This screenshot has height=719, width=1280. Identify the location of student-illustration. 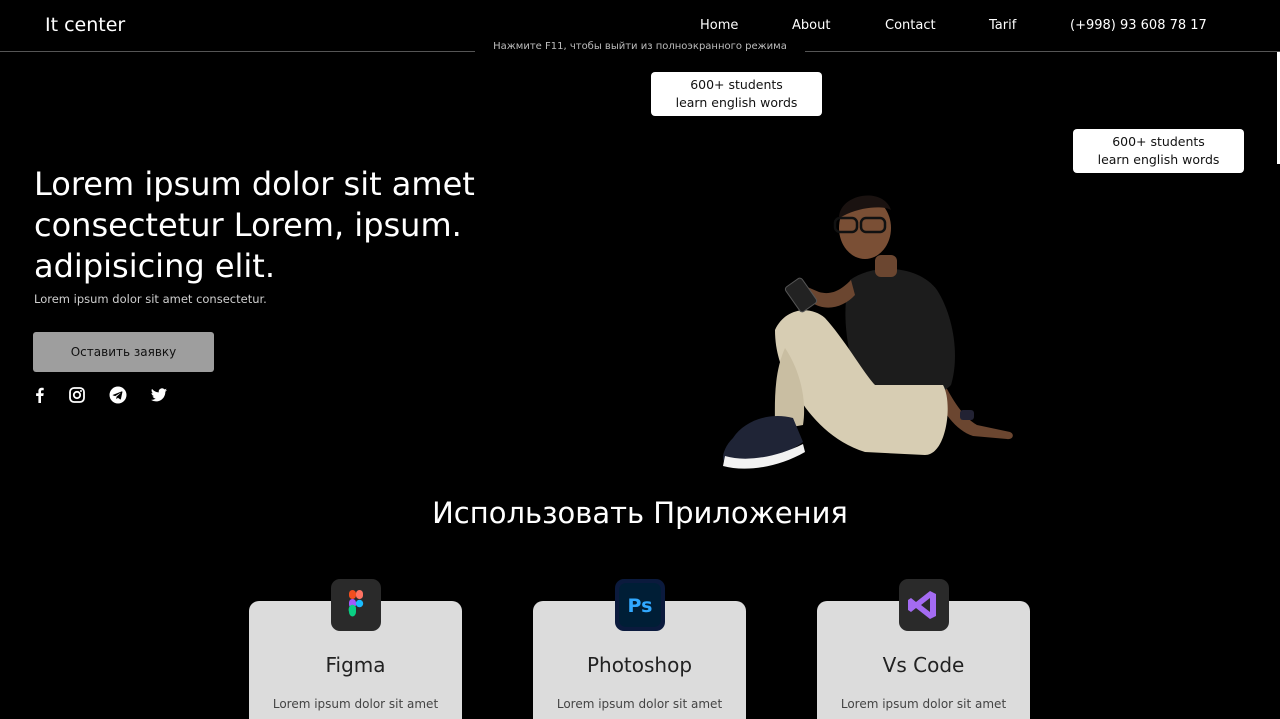
(868, 332).